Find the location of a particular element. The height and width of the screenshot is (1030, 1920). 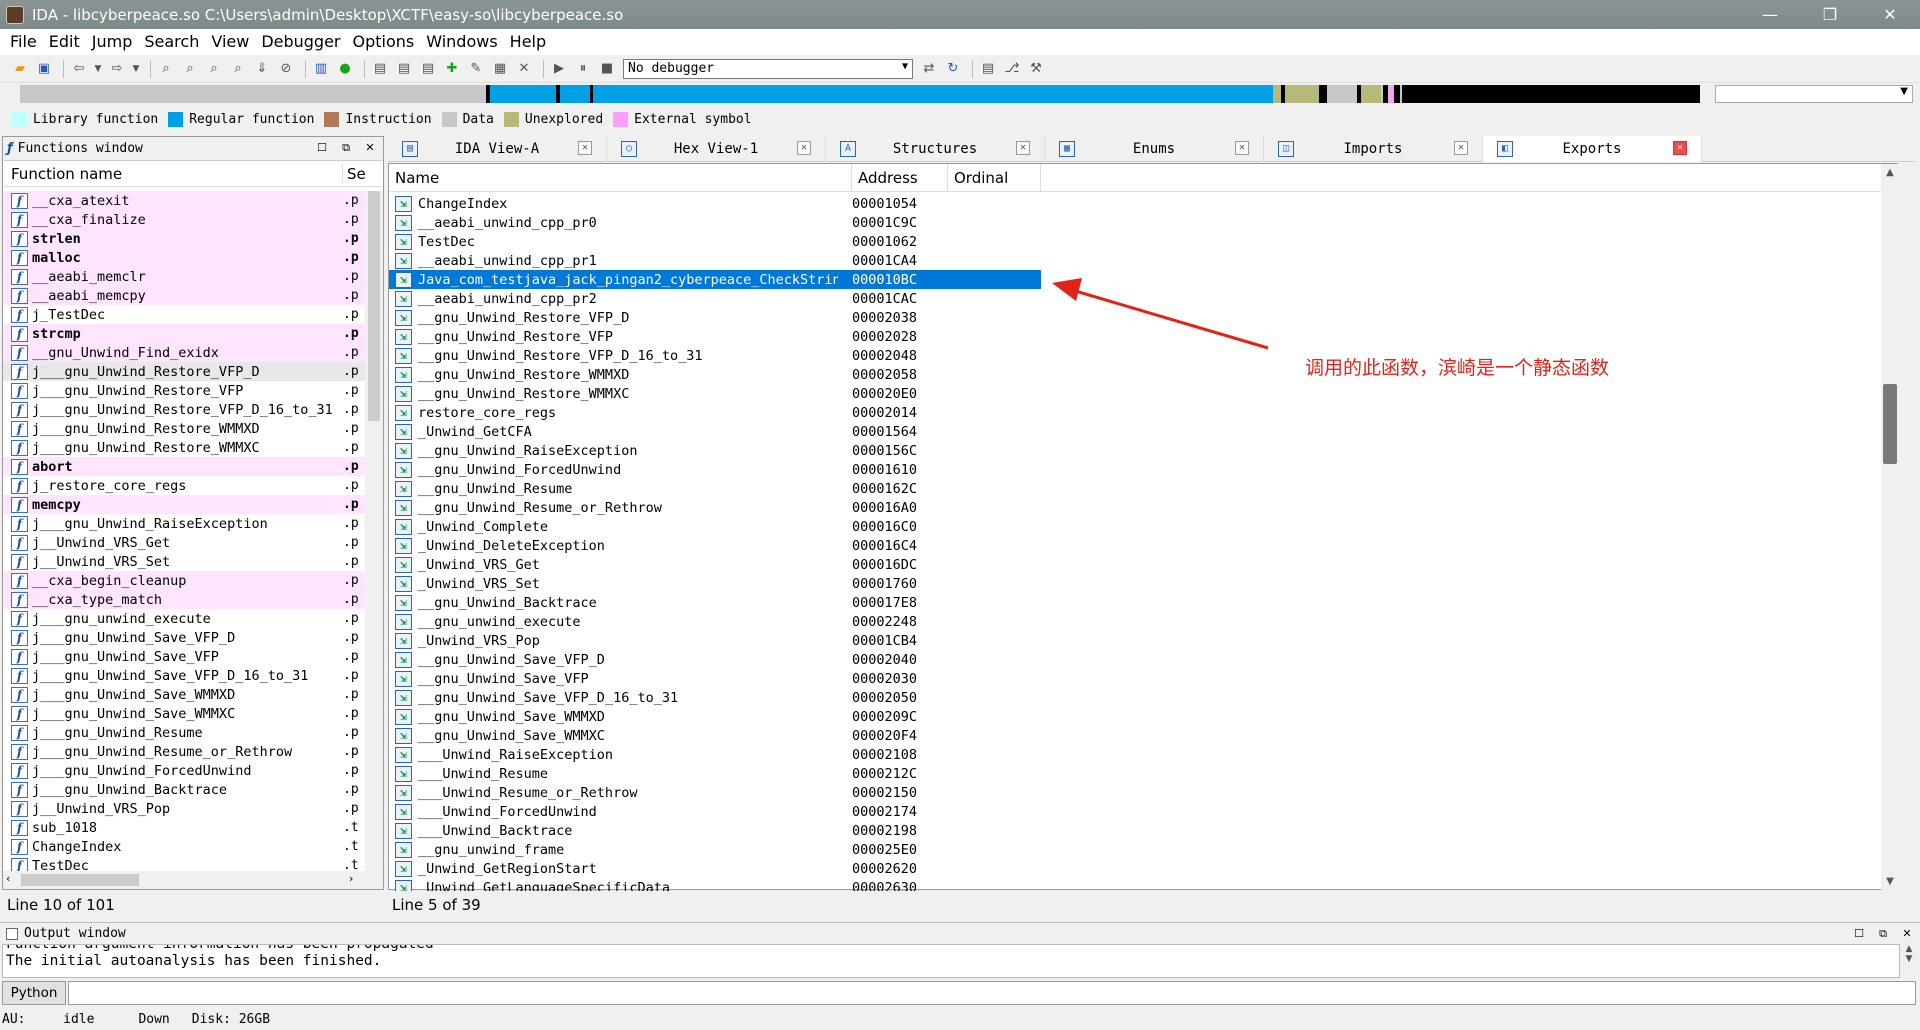

tab-ida-view-a: ▤ IDA View-A ✕ is located at coordinates (497, 149).